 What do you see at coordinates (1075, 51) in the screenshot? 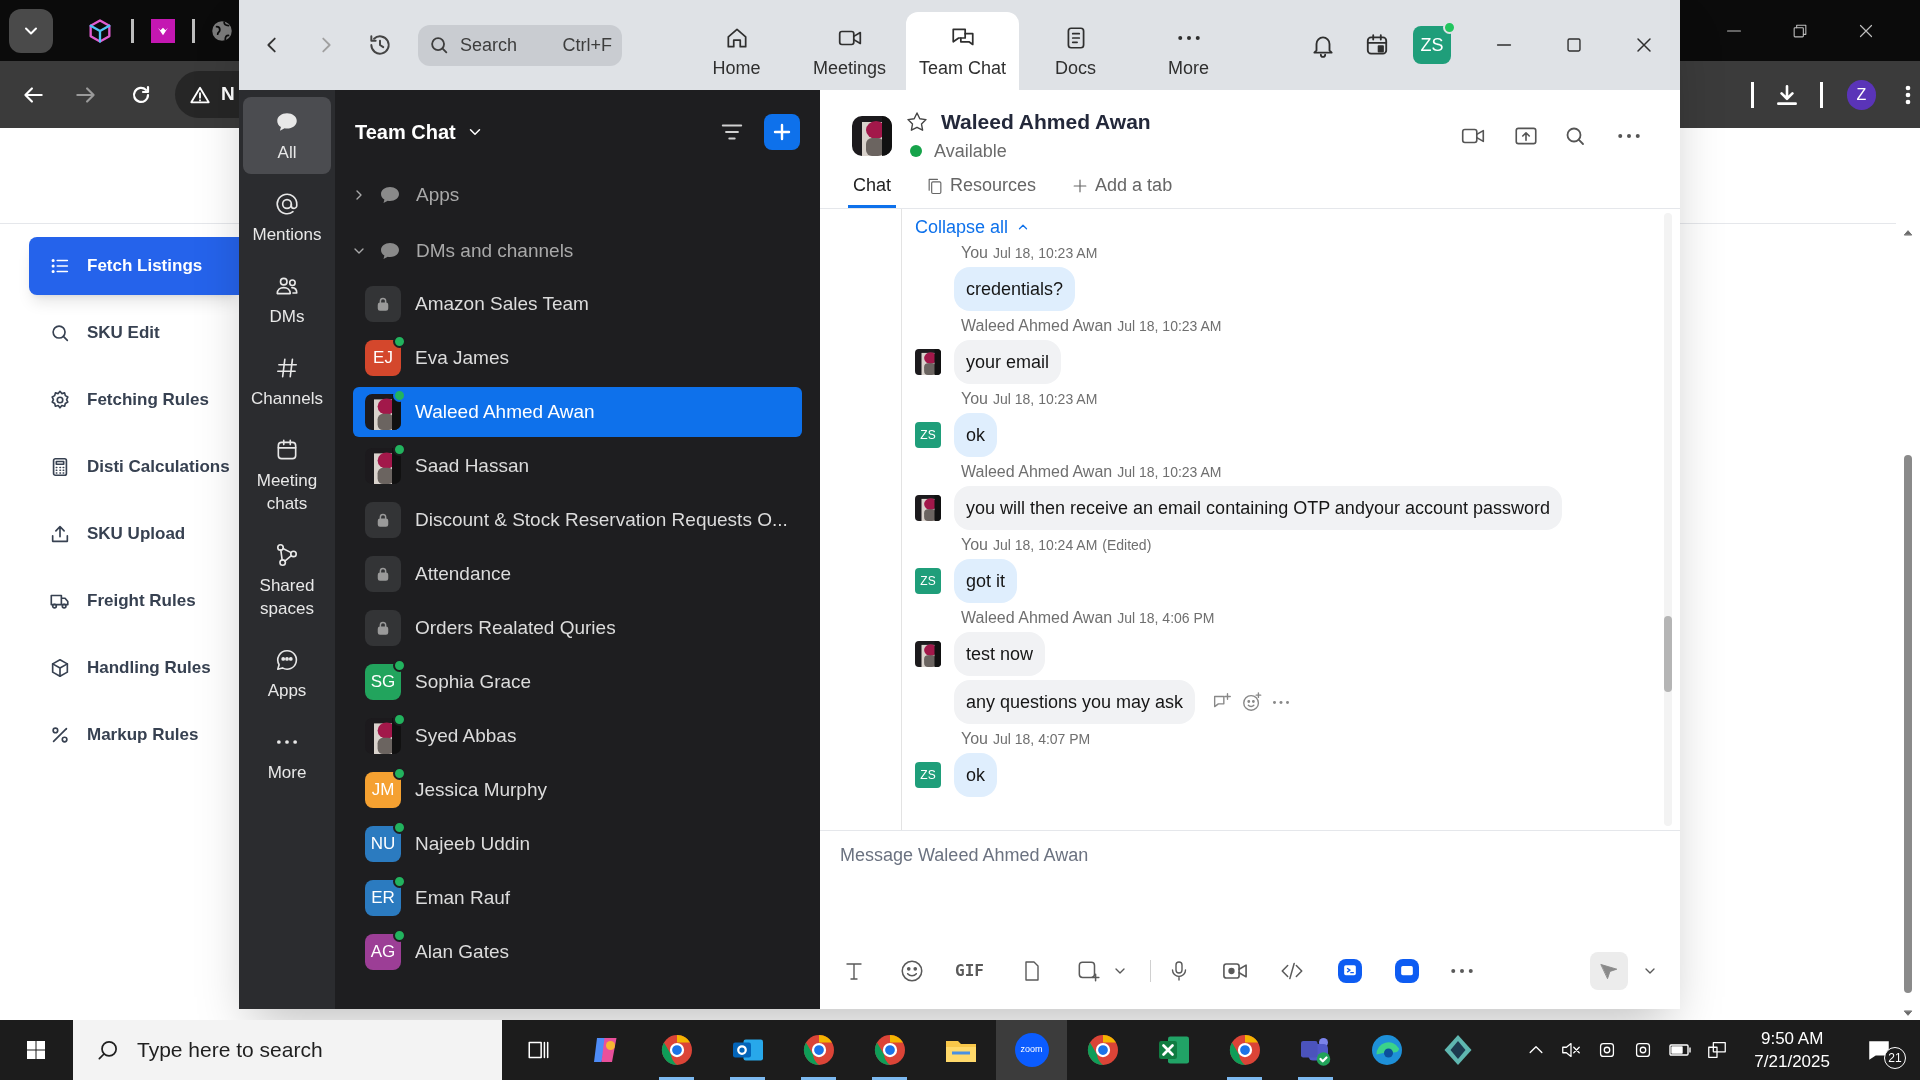
I see `nav-tab: Docs` at bounding box center [1075, 51].